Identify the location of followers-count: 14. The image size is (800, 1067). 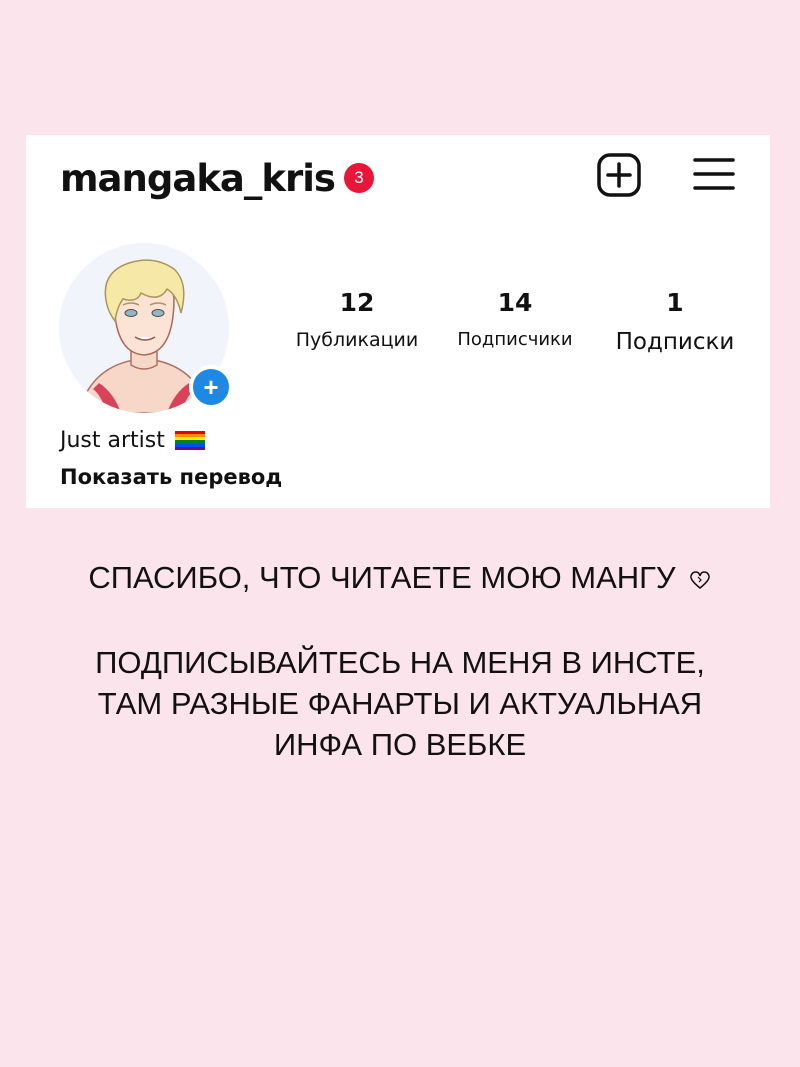
(515, 302).